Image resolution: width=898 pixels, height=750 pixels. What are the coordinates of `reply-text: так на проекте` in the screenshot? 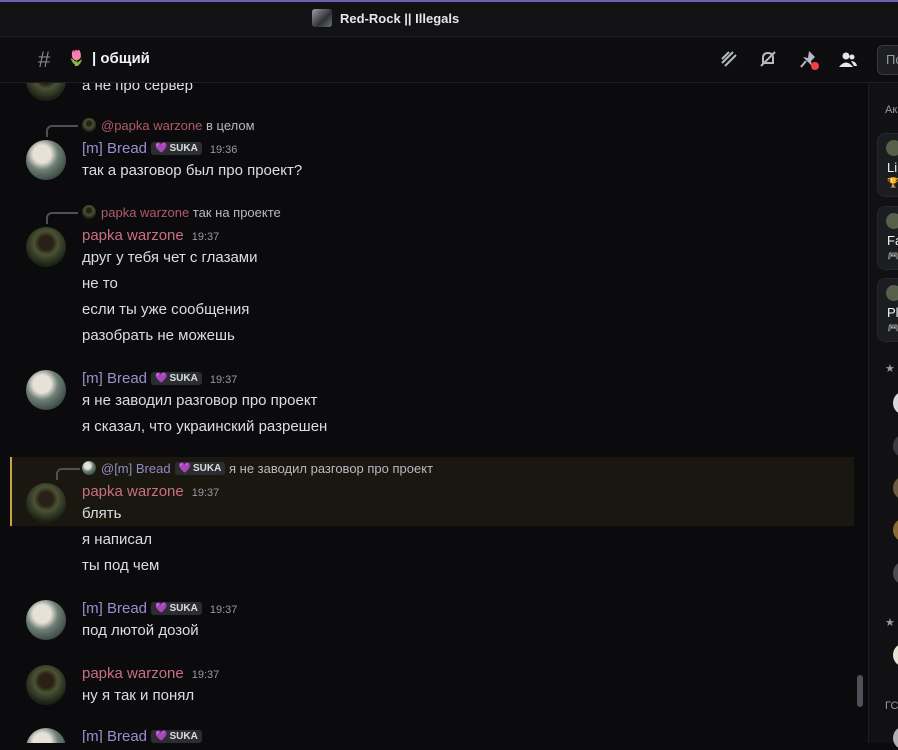 It's located at (236, 212).